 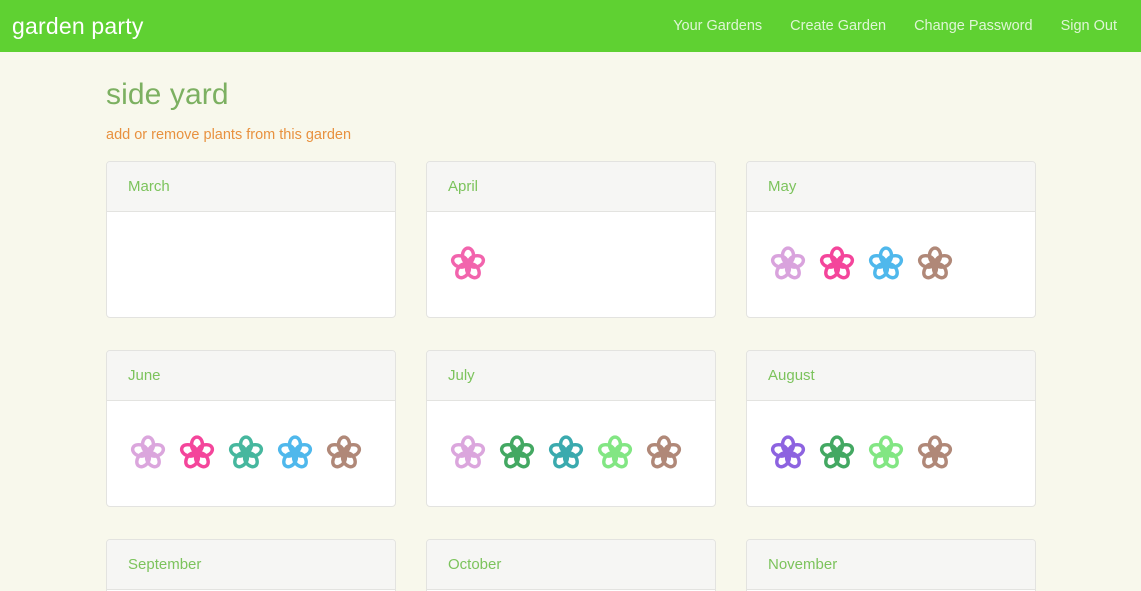 I want to click on month-name: April, so click(x=463, y=186).